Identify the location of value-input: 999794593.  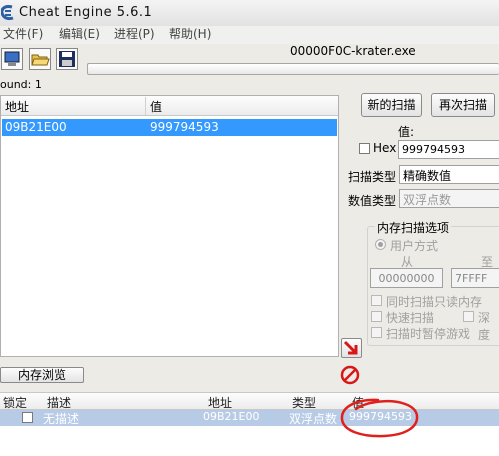
(448, 149).